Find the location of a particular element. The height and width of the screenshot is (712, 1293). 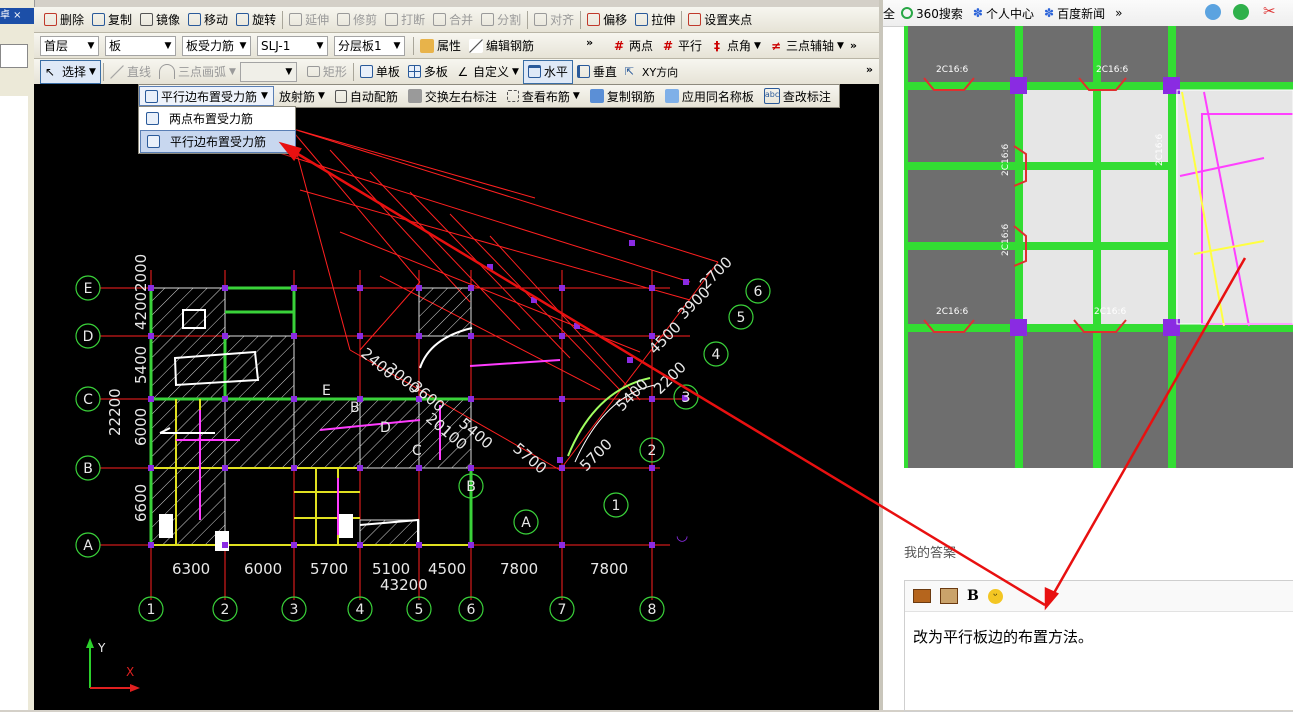

arrow-to-editor is located at coordinates (1147, 429).